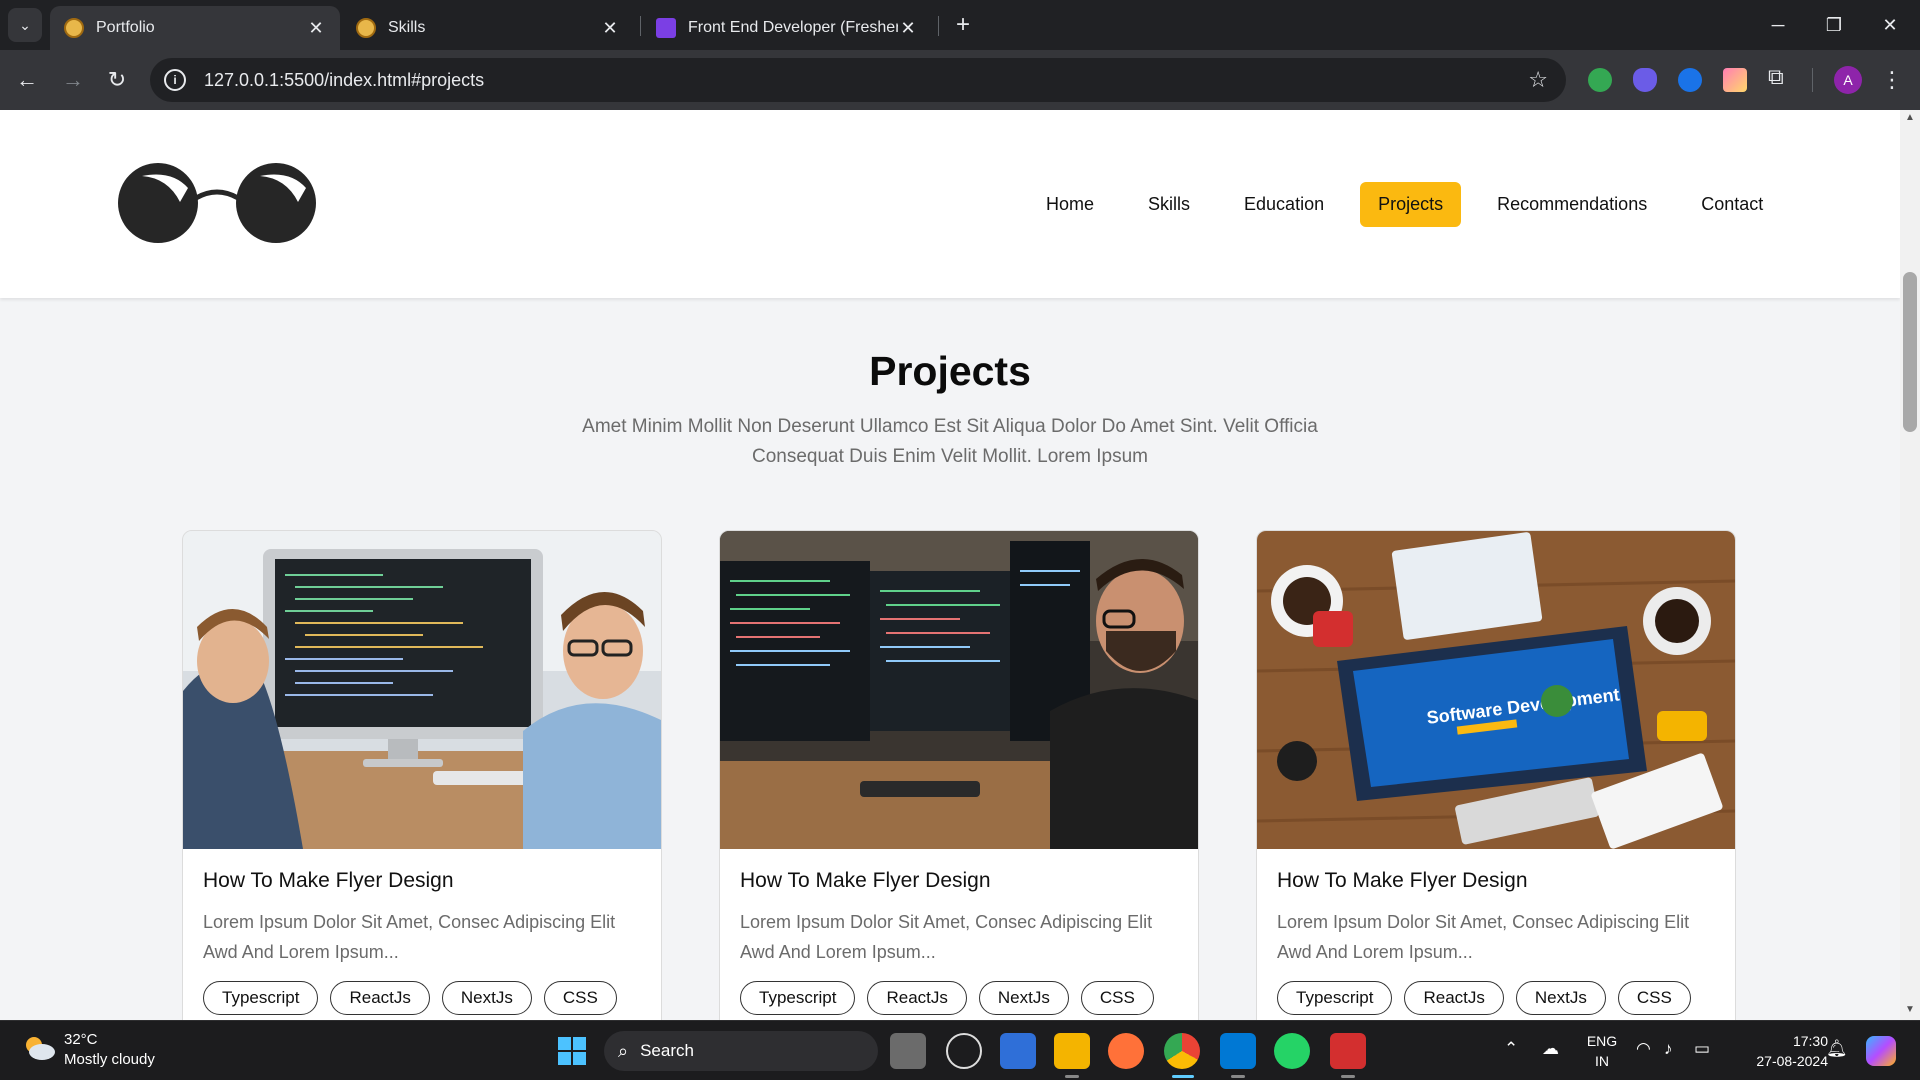 The image size is (1920, 1080). Describe the element at coordinates (1735, 80) in the screenshot. I see `extension-gradient-icon` at that location.